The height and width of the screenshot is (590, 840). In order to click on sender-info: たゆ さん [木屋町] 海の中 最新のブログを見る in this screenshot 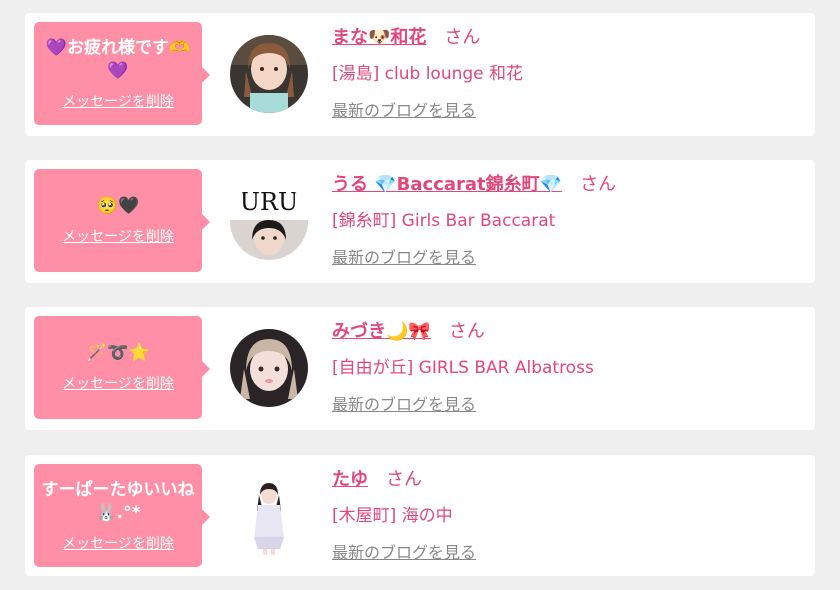, I will do `click(404, 514)`.